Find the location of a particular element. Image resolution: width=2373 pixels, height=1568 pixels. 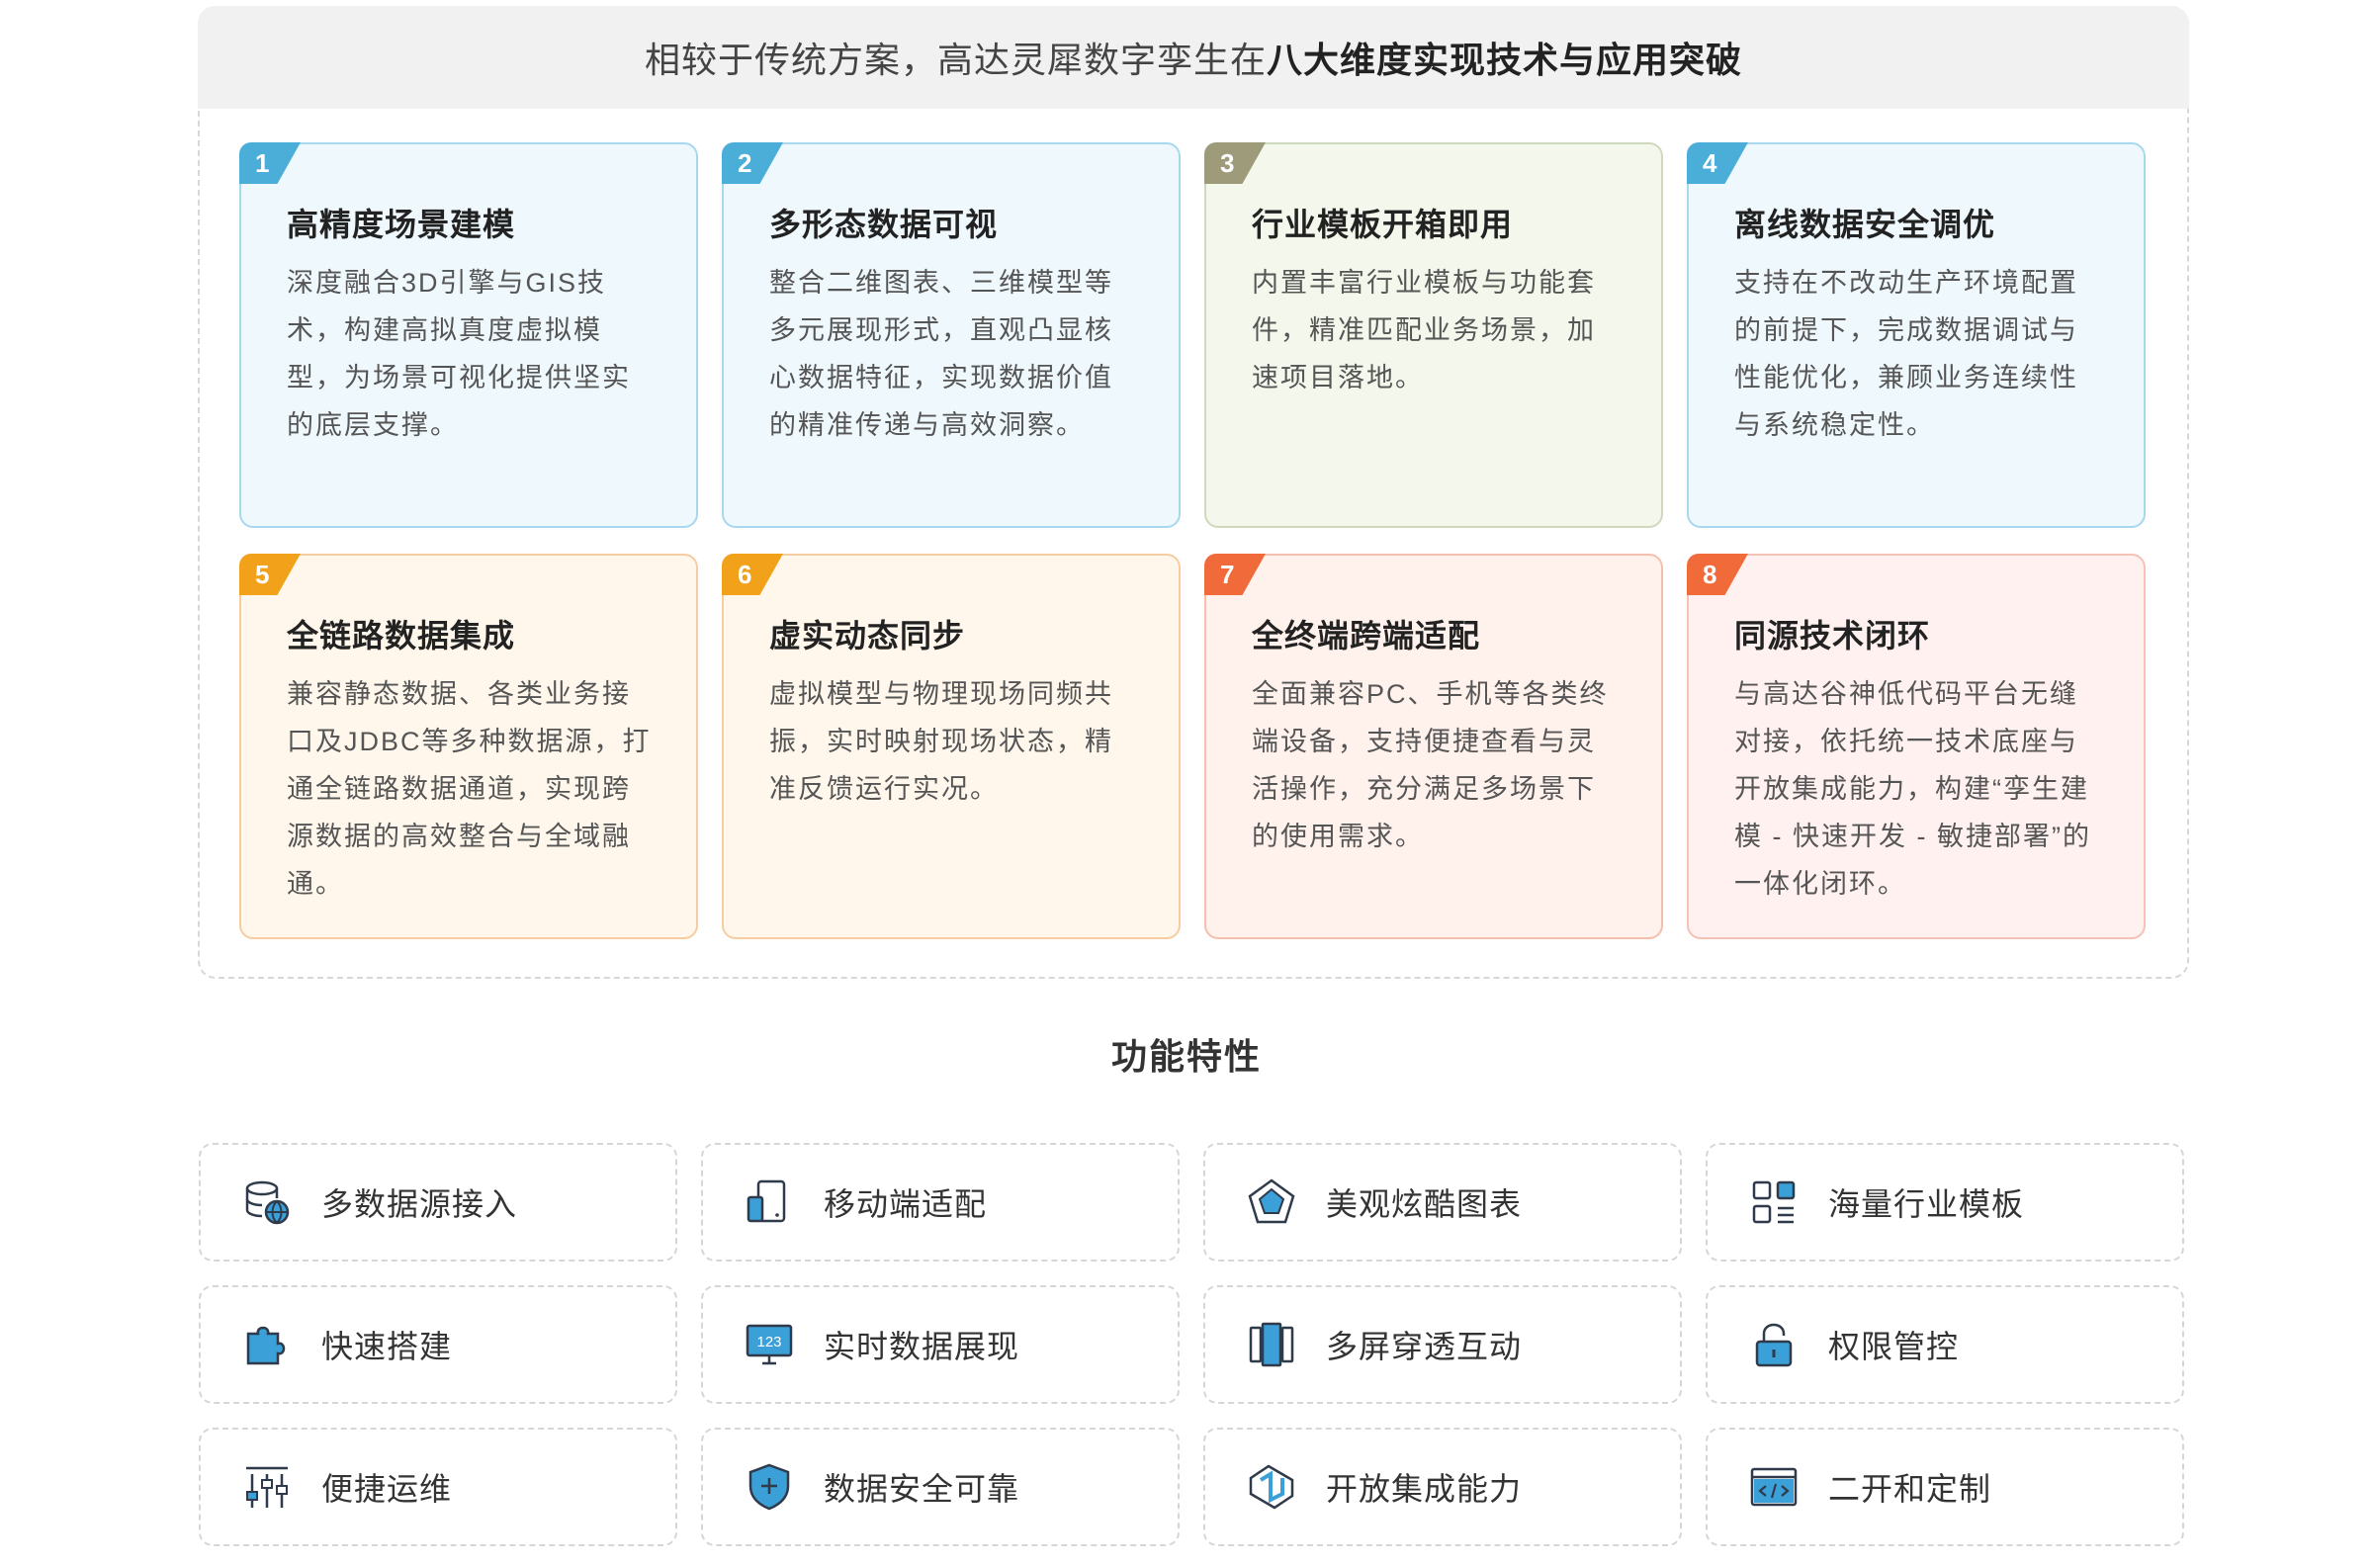

card-title: 全终端跨端适配 is located at coordinates (1366, 635).